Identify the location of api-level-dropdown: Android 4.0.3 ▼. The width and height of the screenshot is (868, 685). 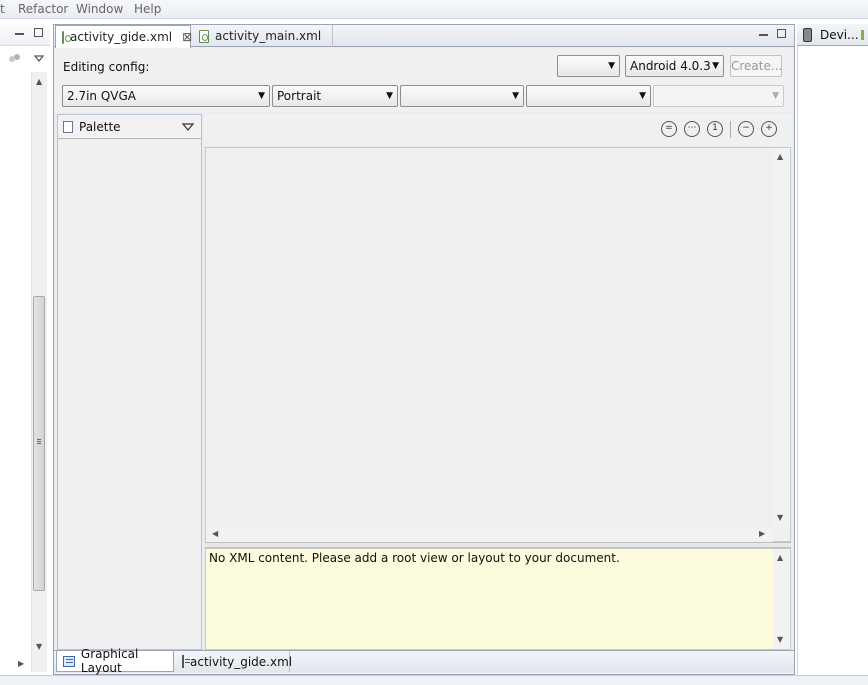
(674, 66).